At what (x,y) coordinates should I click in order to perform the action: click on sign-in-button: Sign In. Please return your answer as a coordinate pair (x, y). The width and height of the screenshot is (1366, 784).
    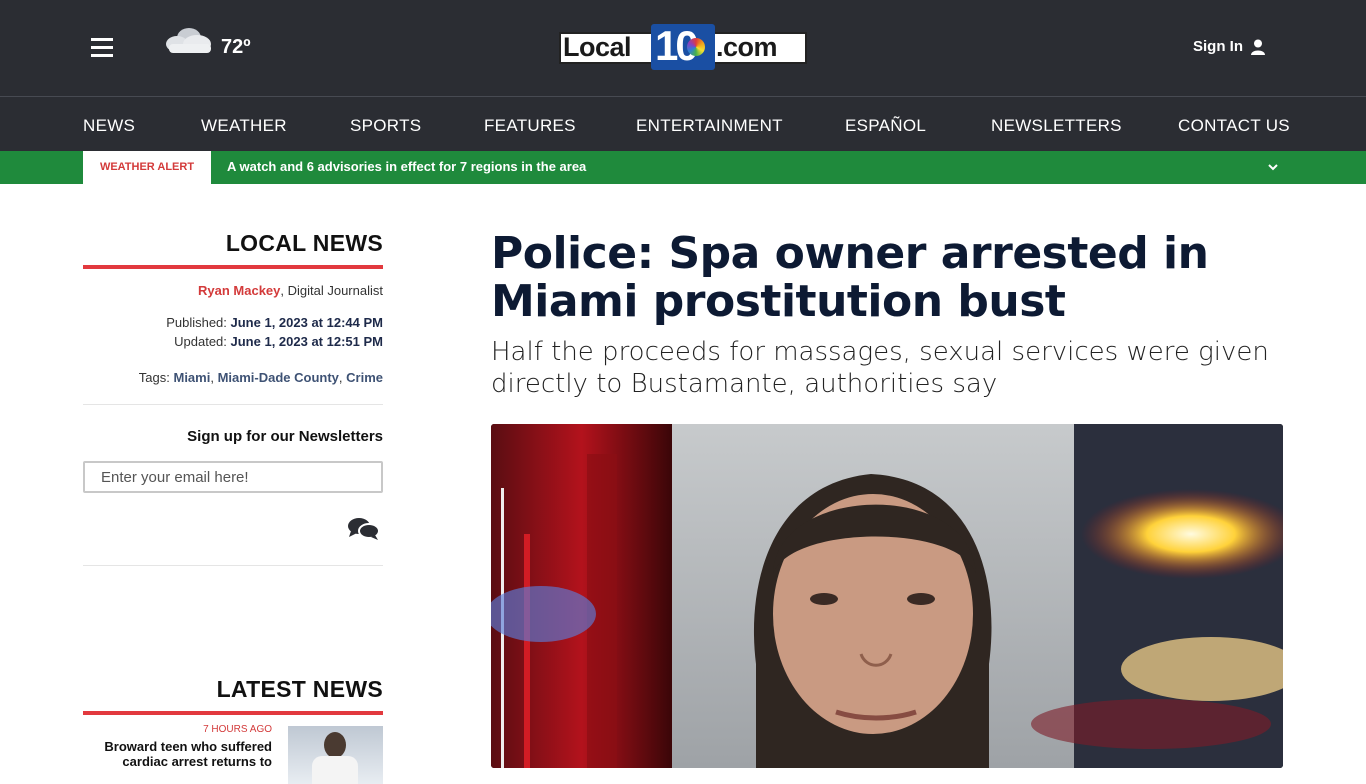
    Looking at the image, I should click on (1229, 46).